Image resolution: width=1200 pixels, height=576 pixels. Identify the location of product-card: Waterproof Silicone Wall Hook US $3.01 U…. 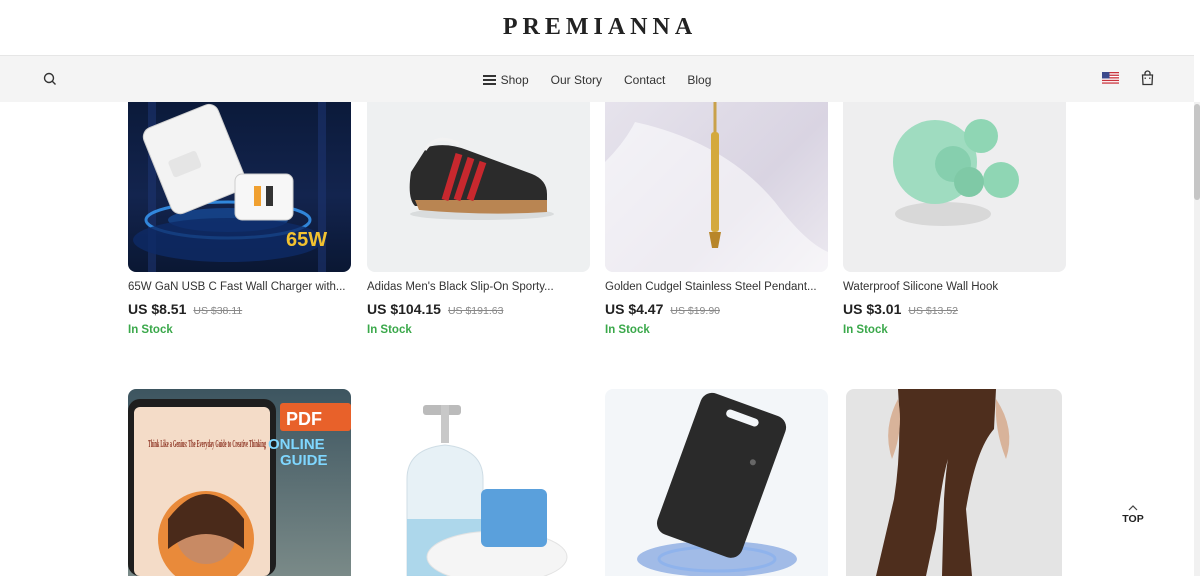
(954, 219).